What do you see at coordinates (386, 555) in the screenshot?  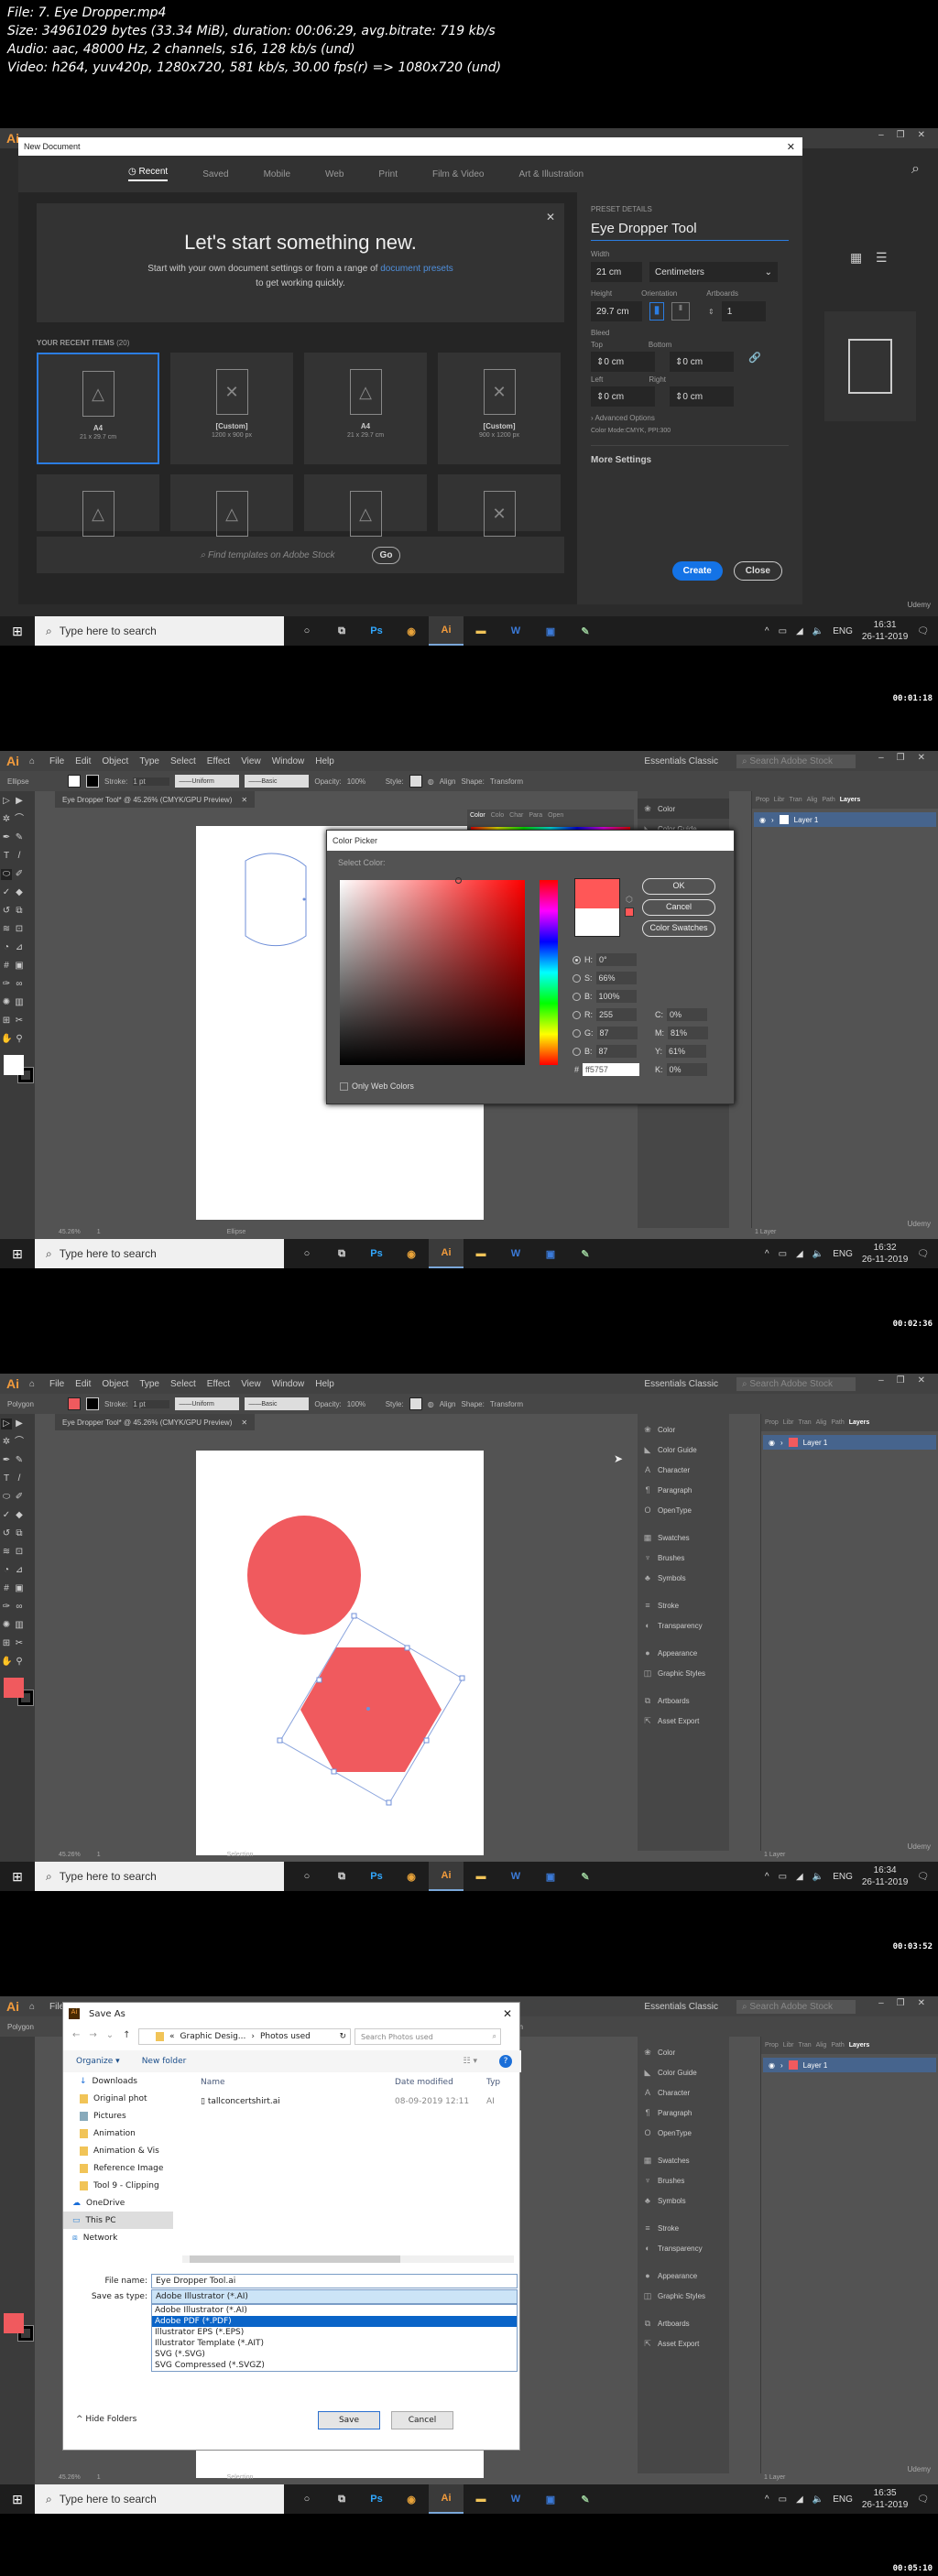 I see `go-button: Go` at bounding box center [386, 555].